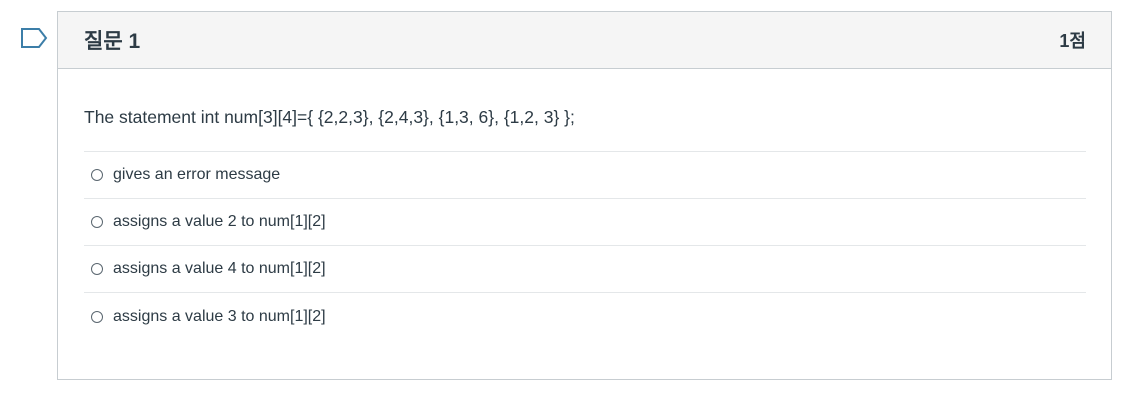  What do you see at coordinates (34, 38) in the screenshot?
I see `flag-question-icon` at bounding box center [34, 38].